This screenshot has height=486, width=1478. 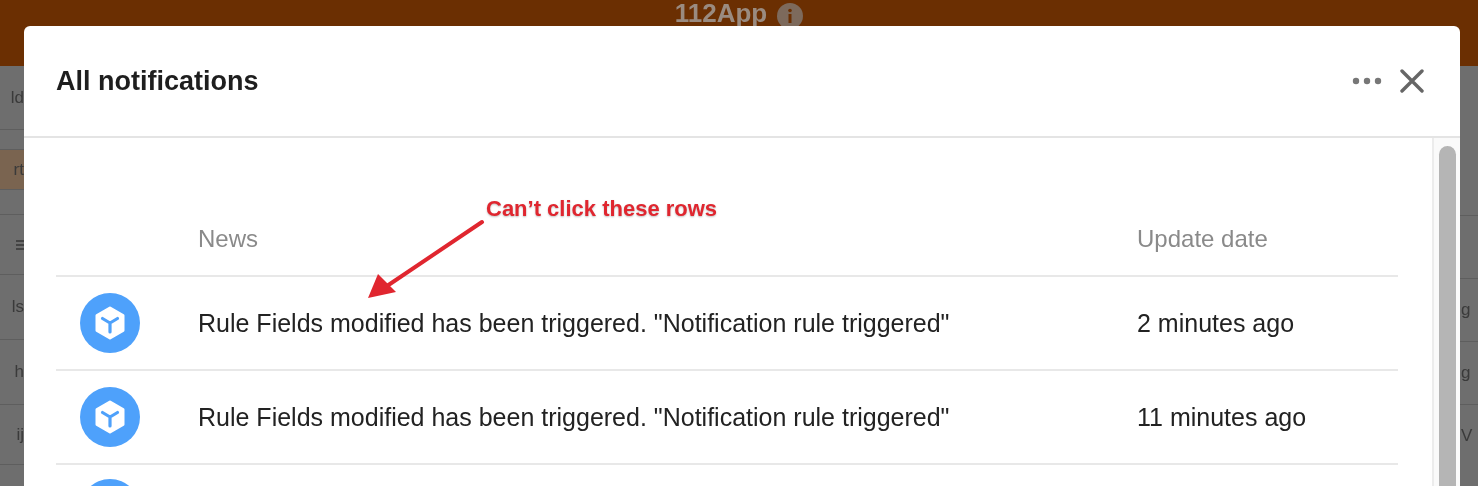 What do you see at coordinates (602, 209) in the screenshot?
I see `annotation-text: Can’t click these rows` at bounding box center [602, 209].